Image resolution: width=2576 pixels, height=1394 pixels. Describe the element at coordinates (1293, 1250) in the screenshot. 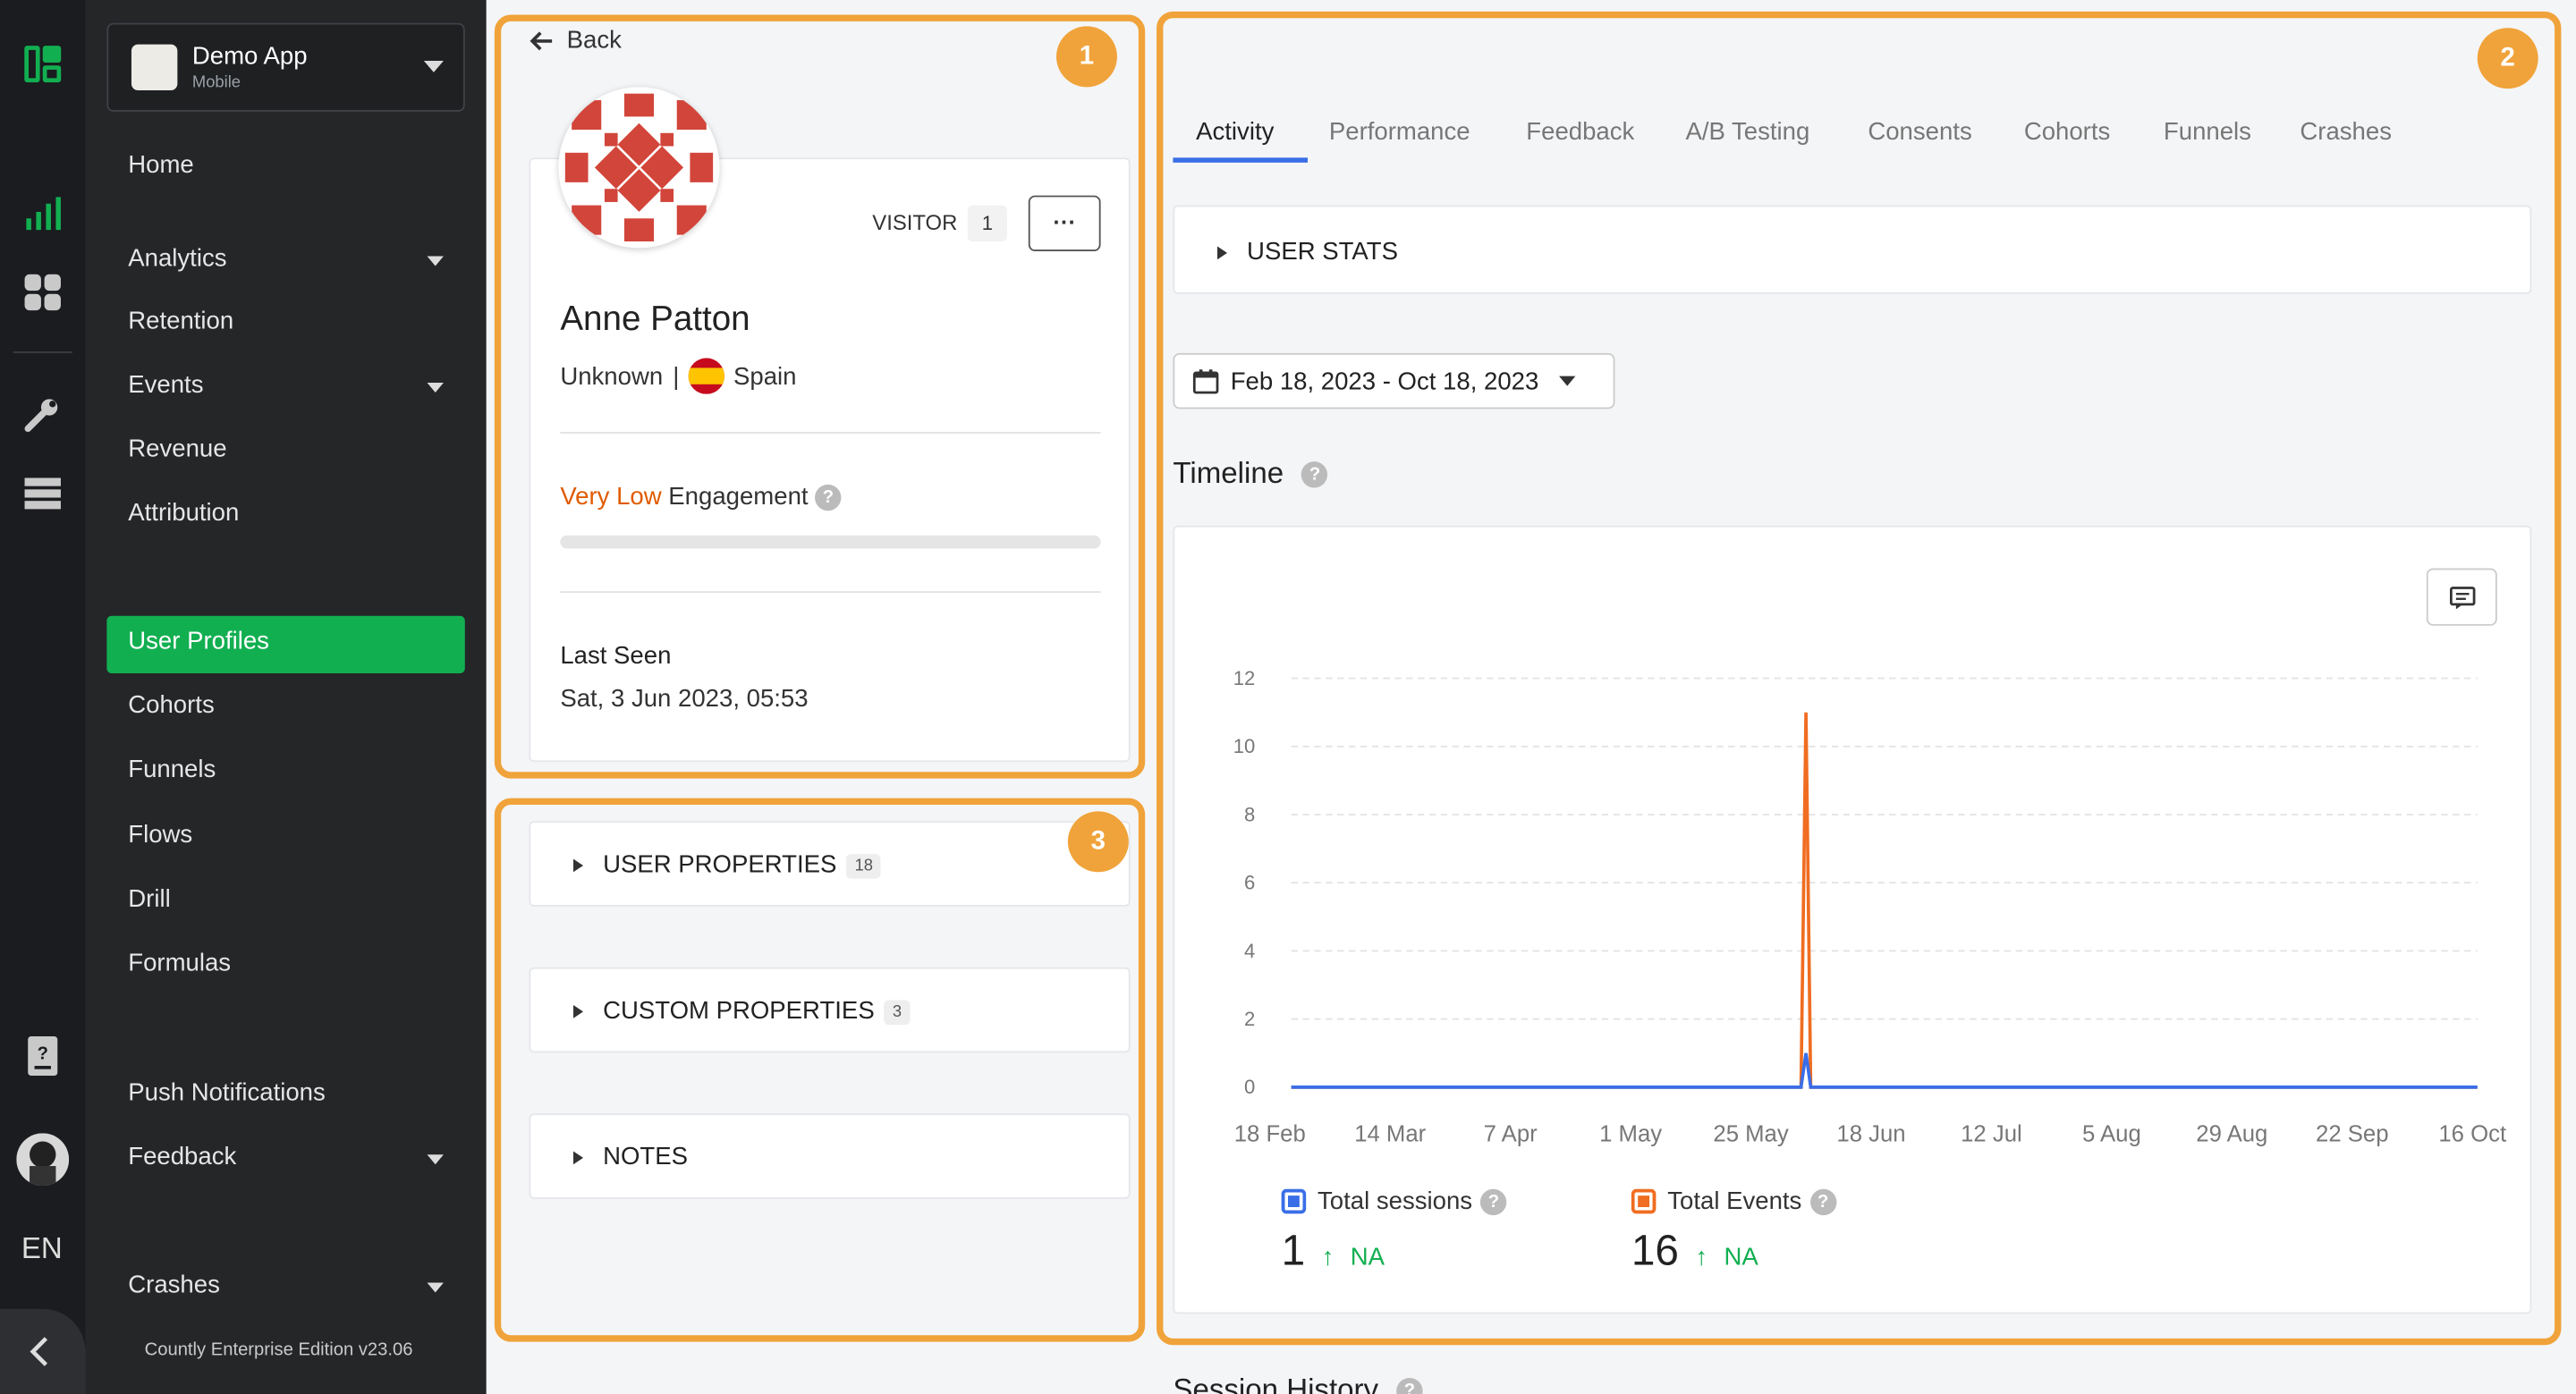

I see `sessions-value: 1` at that location.